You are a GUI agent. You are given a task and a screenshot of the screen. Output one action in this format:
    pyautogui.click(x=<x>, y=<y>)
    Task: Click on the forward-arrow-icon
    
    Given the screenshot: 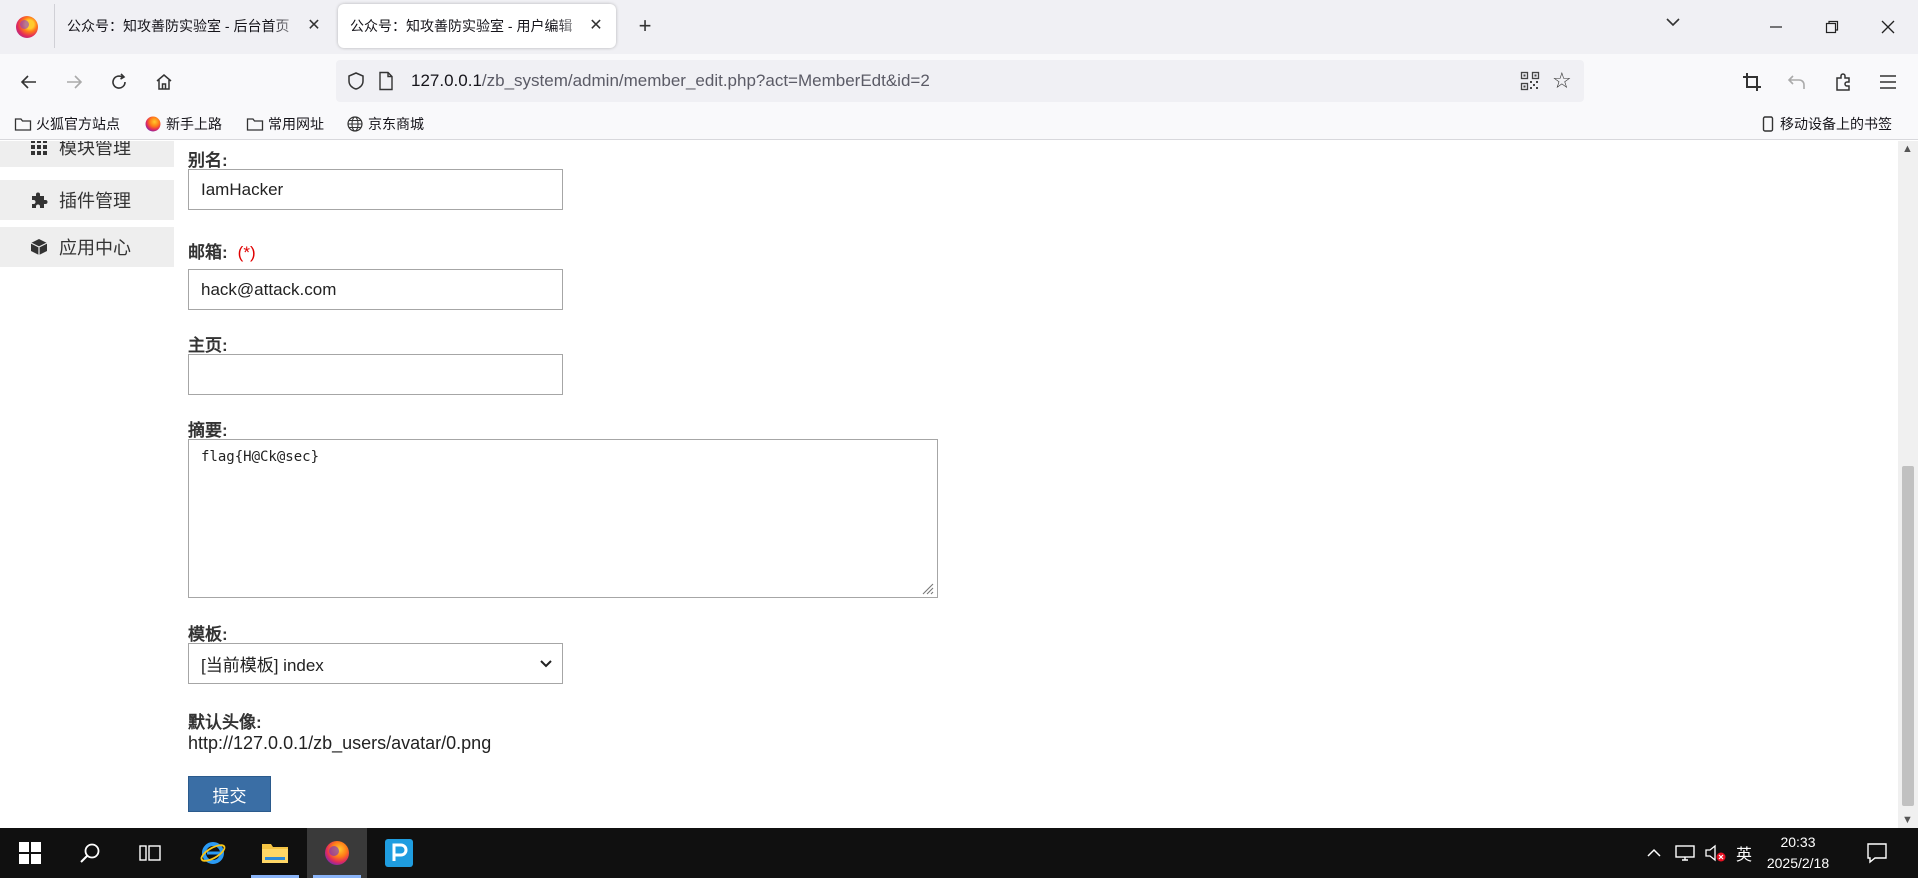 What is the action you would take?
    pyautogui.click(x=74, y=82)
    